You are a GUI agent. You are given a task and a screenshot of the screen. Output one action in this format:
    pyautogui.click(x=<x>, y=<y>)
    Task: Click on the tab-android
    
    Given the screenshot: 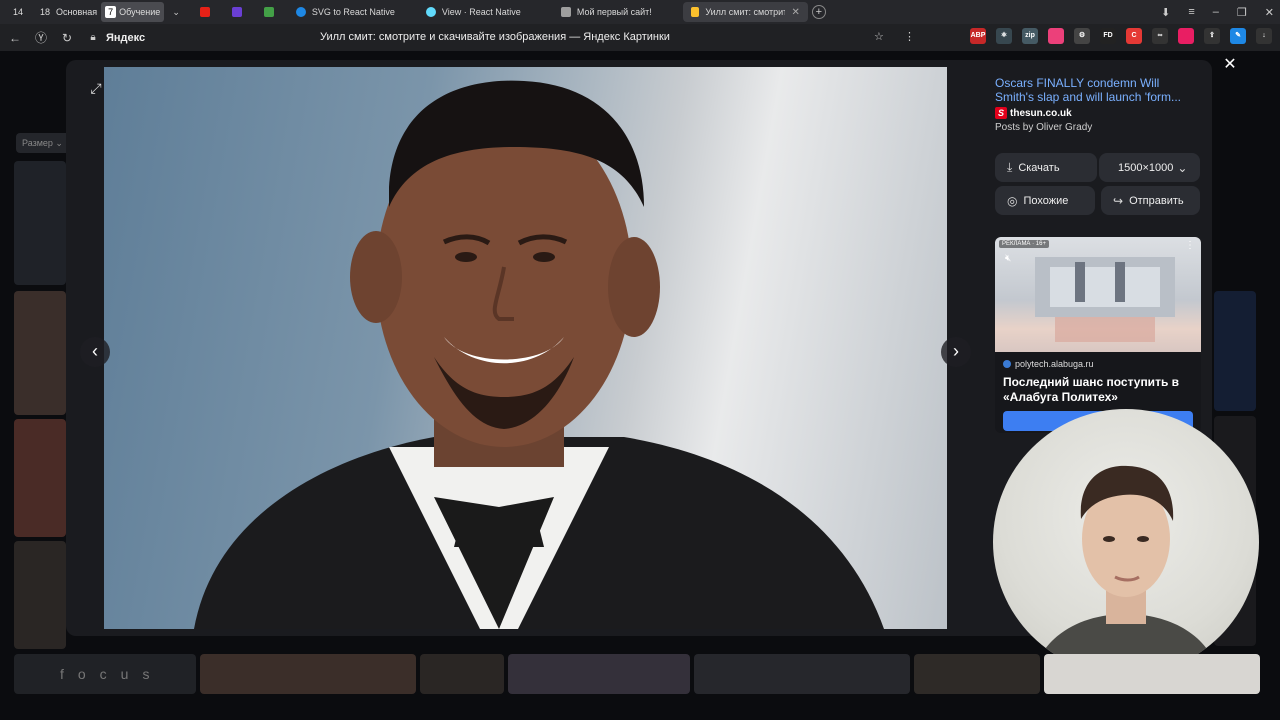 What is the action you would take?
    pyautogui.click(x=272, y=12)
    